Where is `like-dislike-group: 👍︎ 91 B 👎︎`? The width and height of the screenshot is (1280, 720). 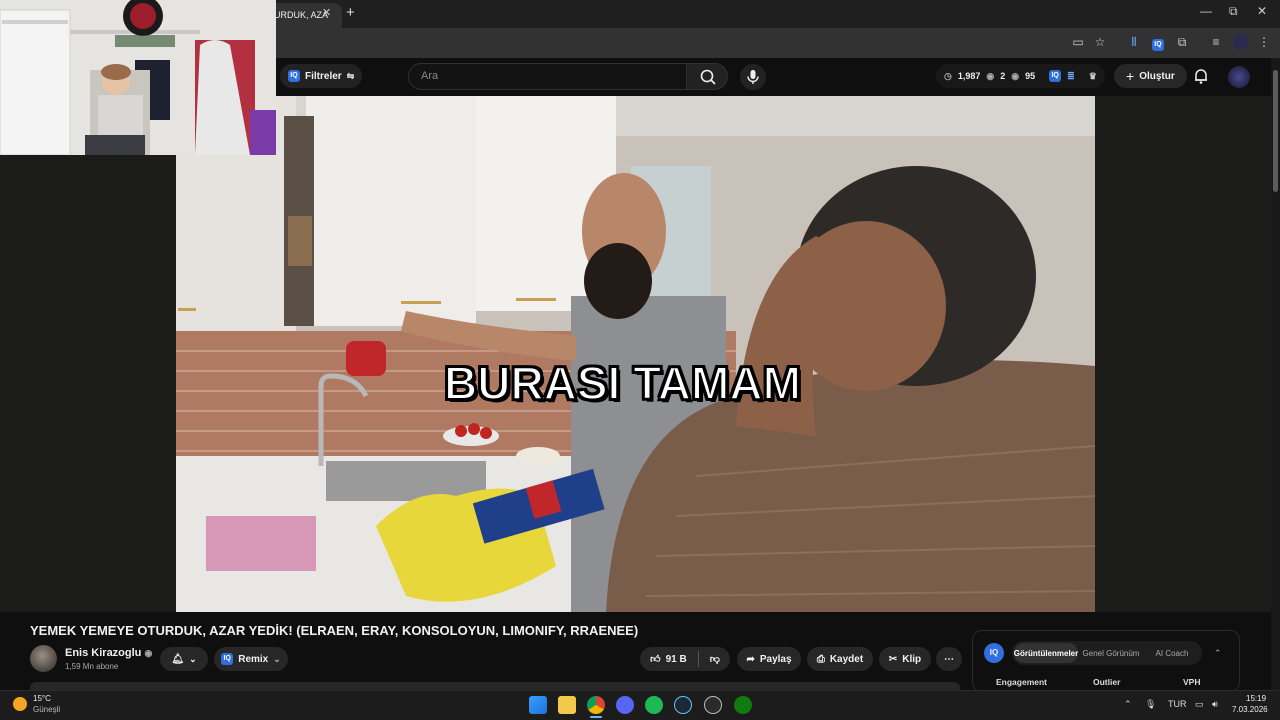
like-dislike-group: 👍︎ 91 B 👎︎ is located at coordinates (685, 659).